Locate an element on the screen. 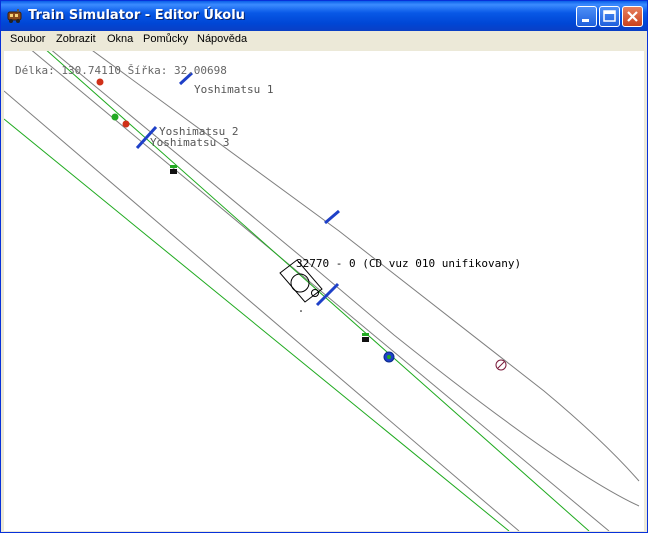  window-title: Train Simulator - Editor Úkolu is located at coordinates (136, 15).